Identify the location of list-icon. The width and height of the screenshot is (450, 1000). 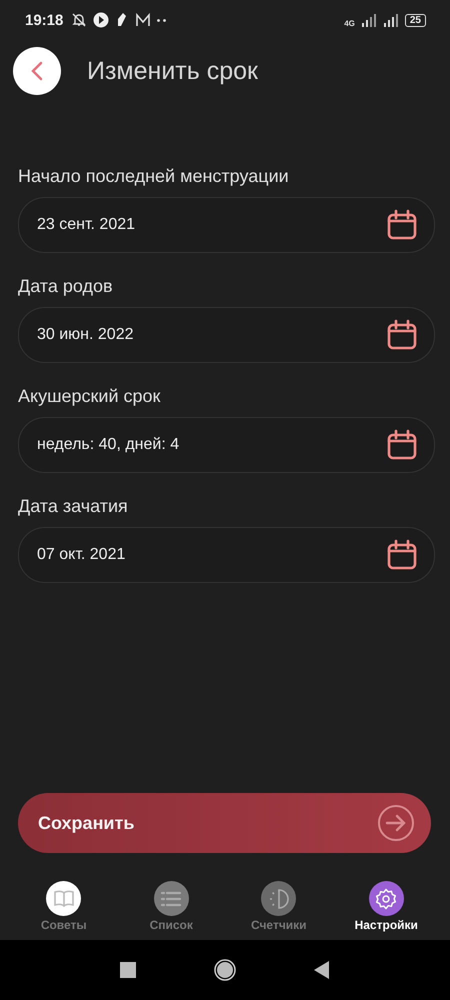
(171, 899).